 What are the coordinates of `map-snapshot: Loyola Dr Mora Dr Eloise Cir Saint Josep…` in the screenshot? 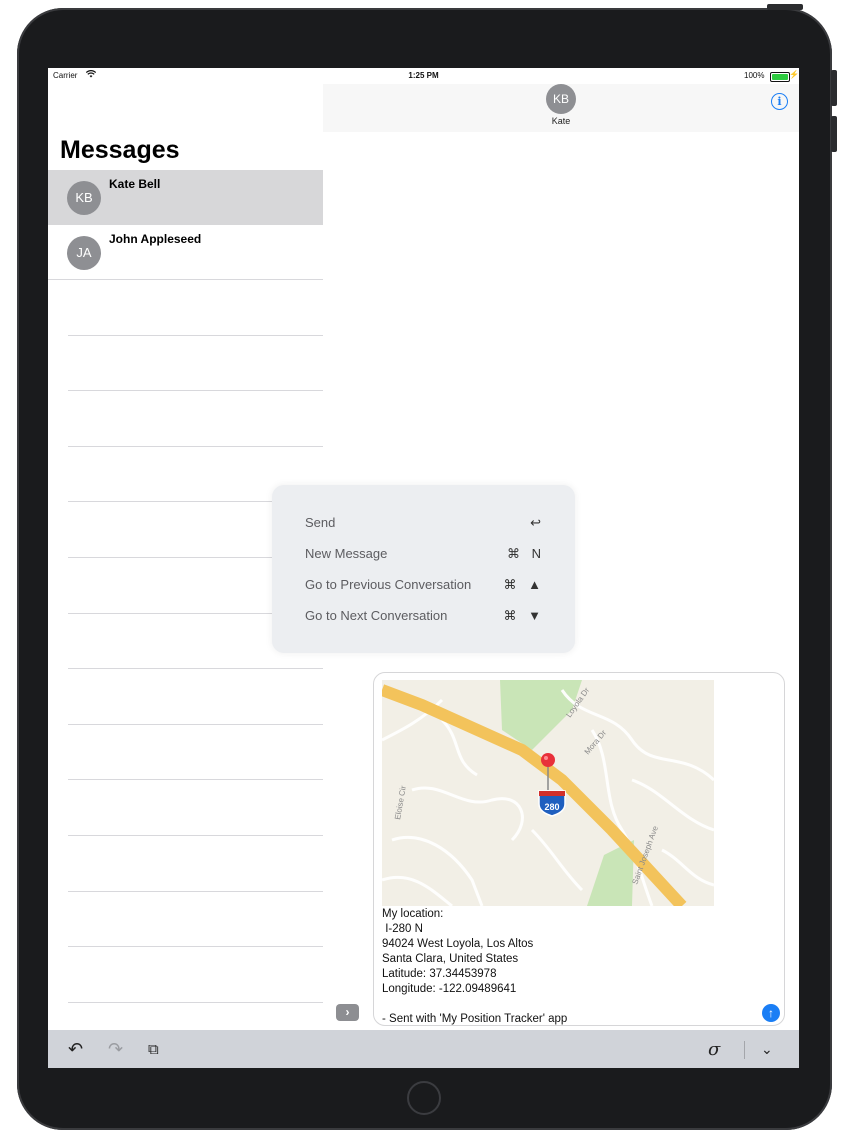 It's located at (548, 793).